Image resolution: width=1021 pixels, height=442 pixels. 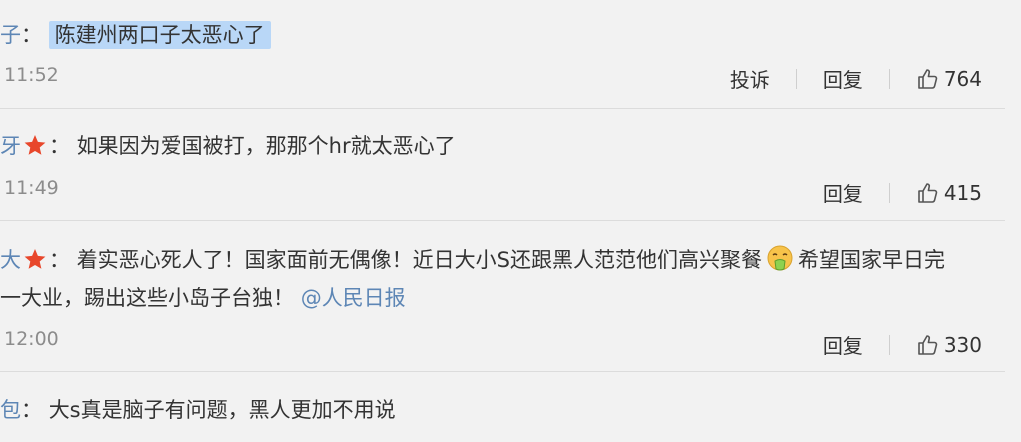 I want to click on like-count: 415, so click(x=962, y=192).